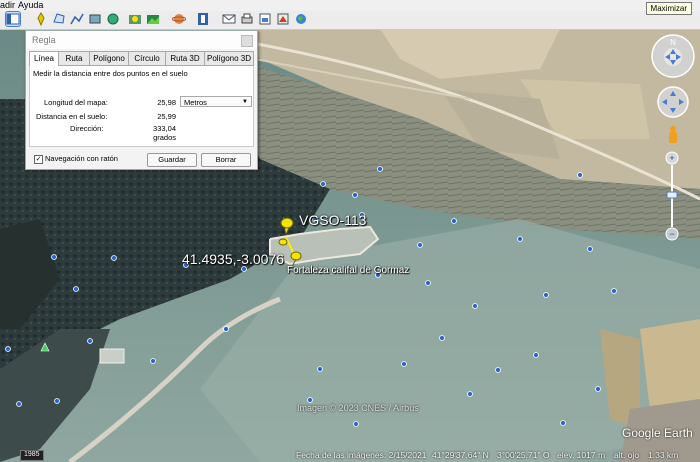 This screenshot has height=462, width=700. Describe the element at coordinates (195, 102) in the screenshot. I see `unit-select-value: Metros` at that location.